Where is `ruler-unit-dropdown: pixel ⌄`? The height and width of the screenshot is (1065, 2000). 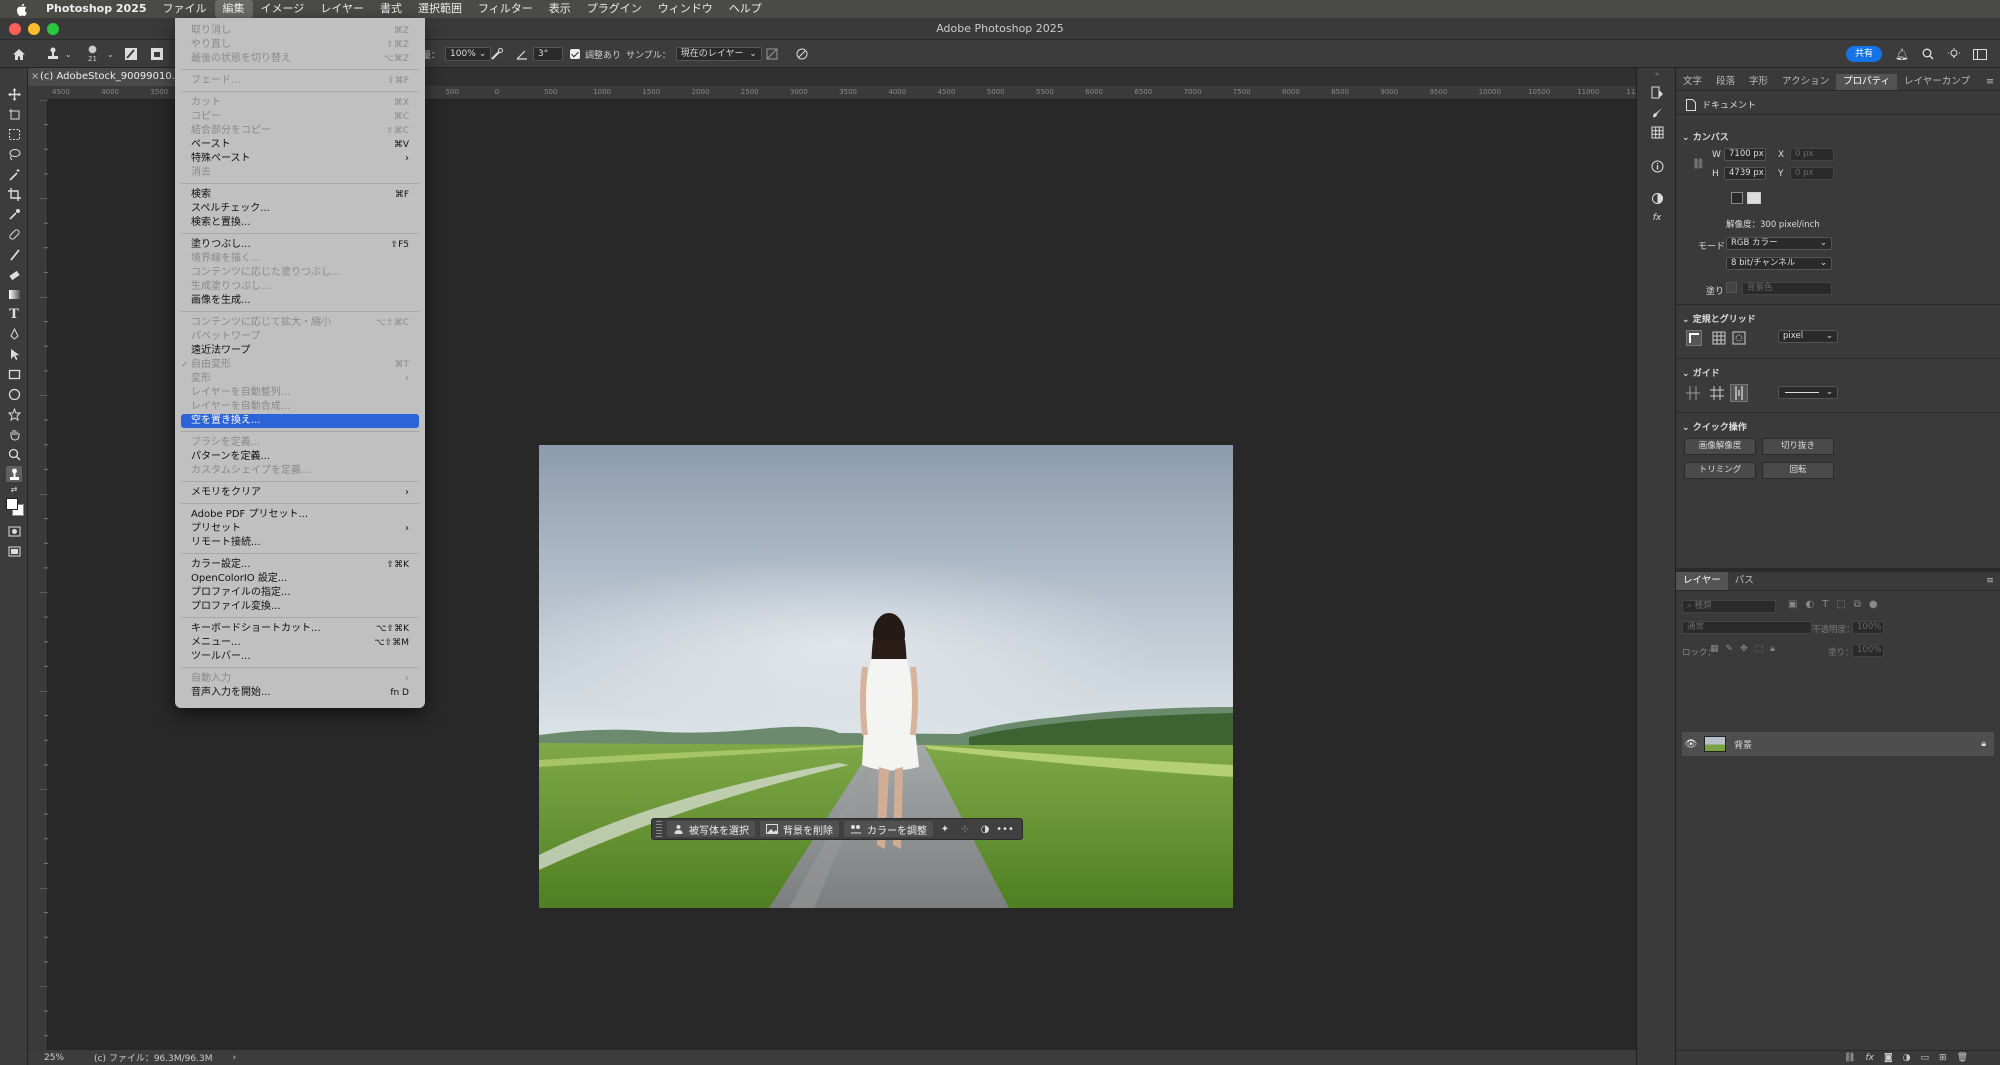 ruler-unit-dropdown: pixel ⌄ is located at coordinates (1808, 336).